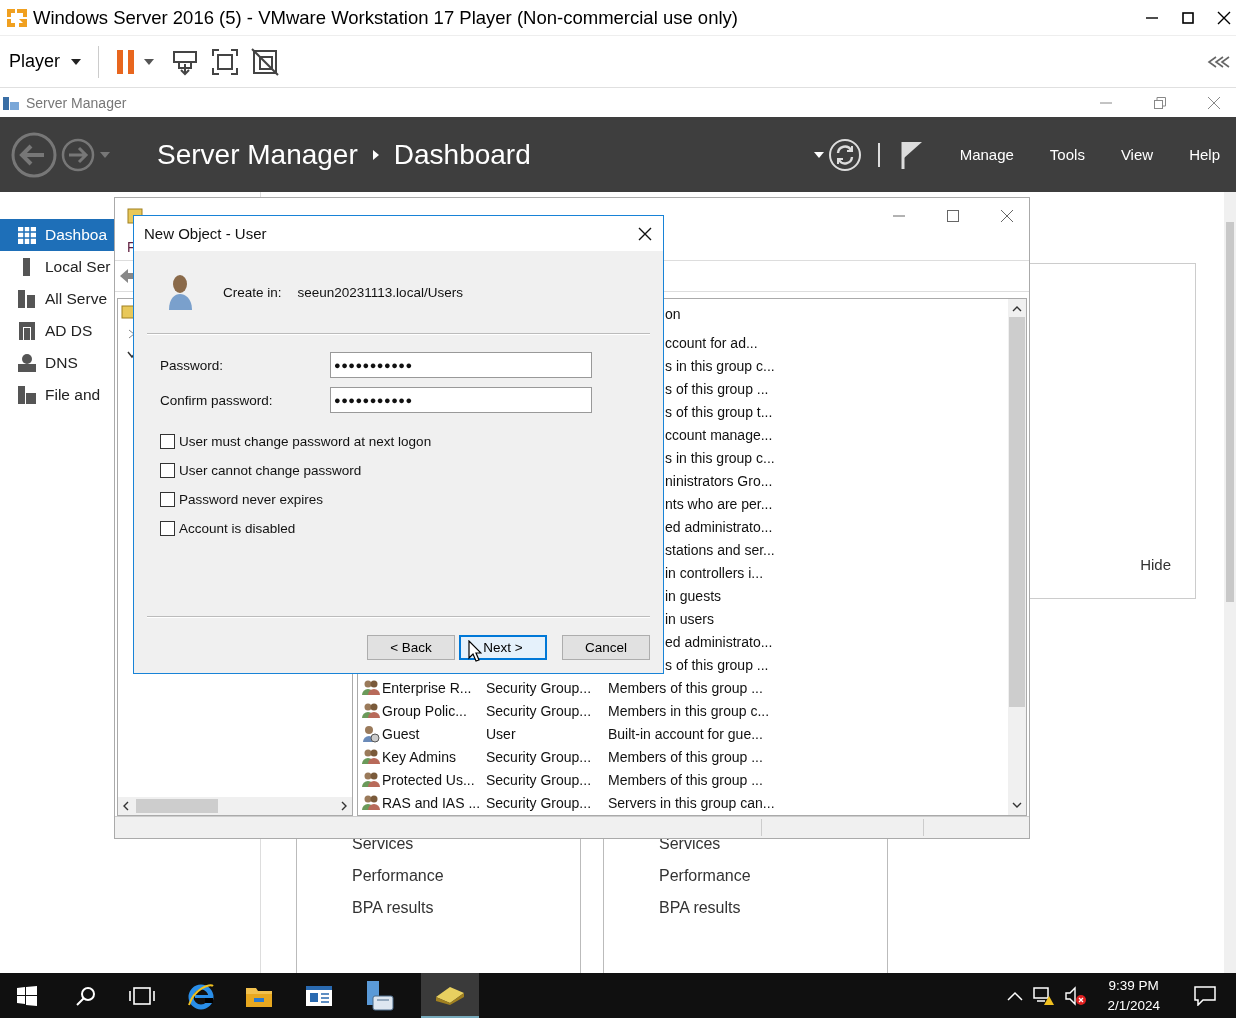 This screenshot has height=1018, width=1236. What do you see at coordinates (693, 595) in the screenshot?
I see `table-cell: in guests` at bounding box center [693, 595].